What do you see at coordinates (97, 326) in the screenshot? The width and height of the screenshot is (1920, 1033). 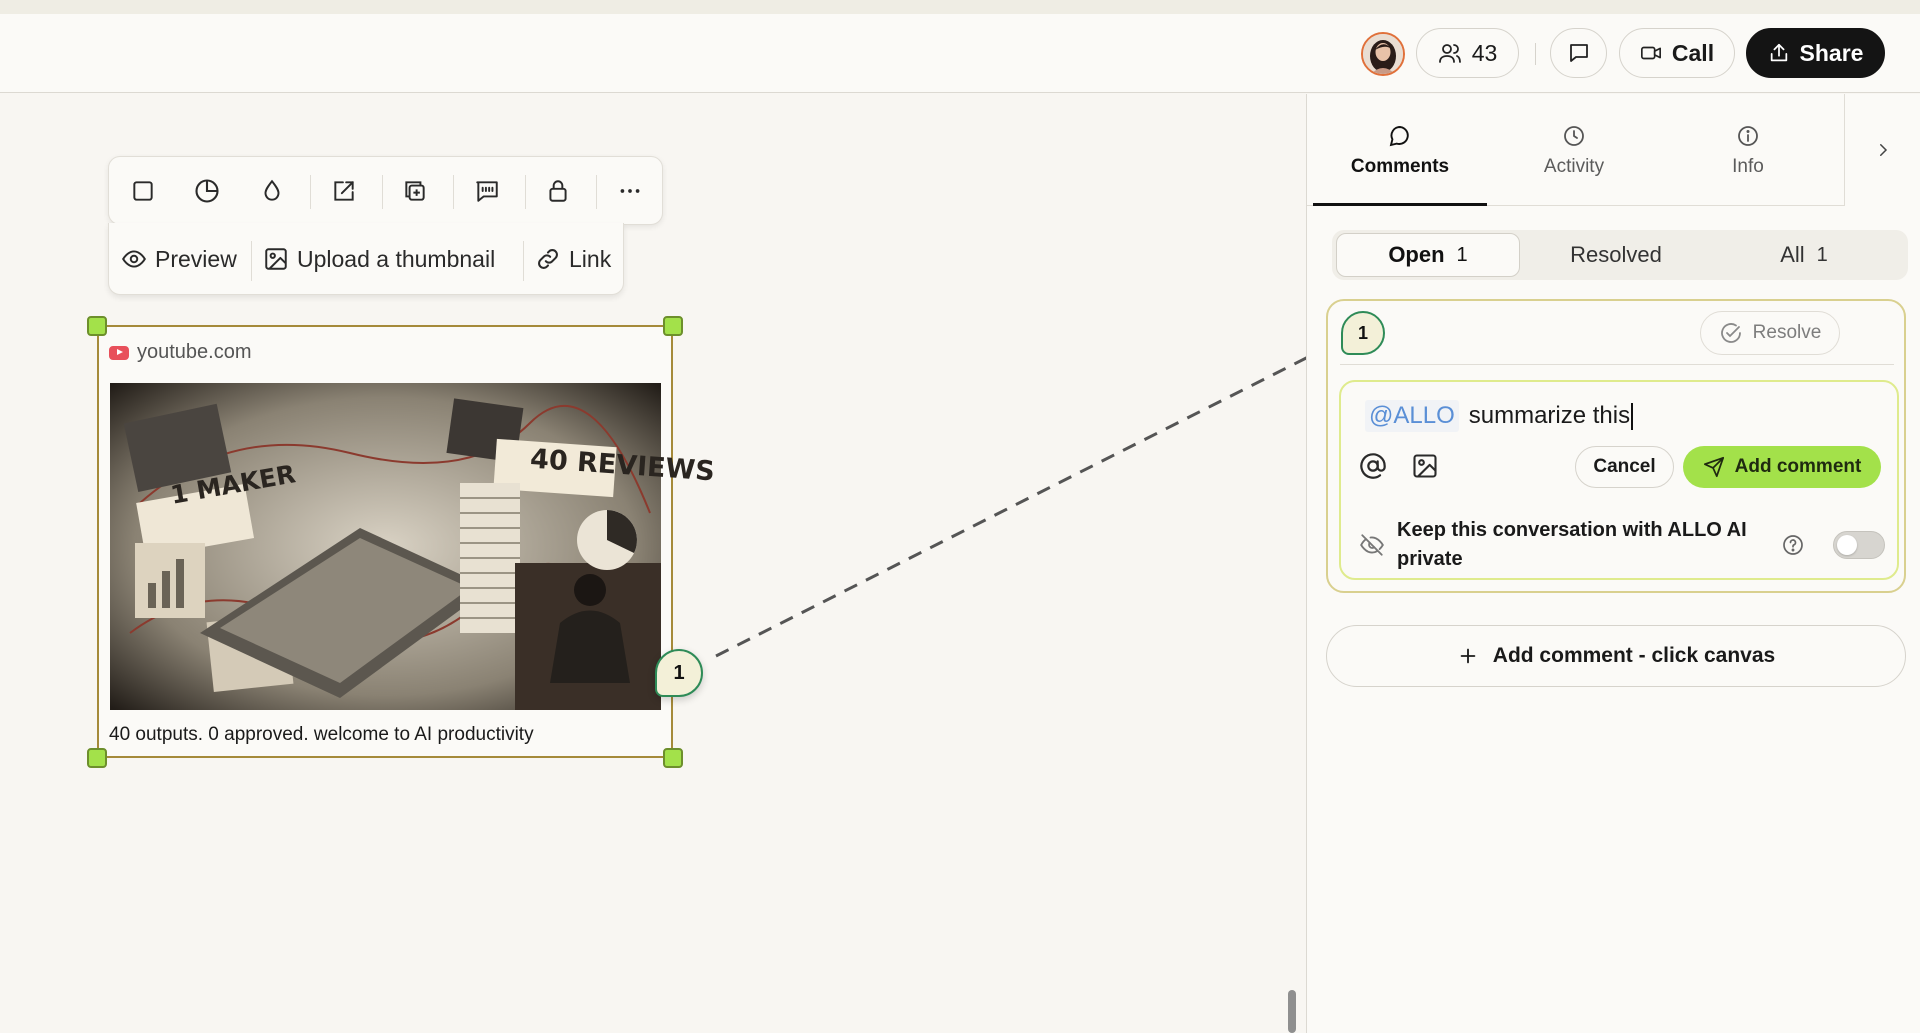 I see `resize-handle-top-left` at bounding box center [97, 326].